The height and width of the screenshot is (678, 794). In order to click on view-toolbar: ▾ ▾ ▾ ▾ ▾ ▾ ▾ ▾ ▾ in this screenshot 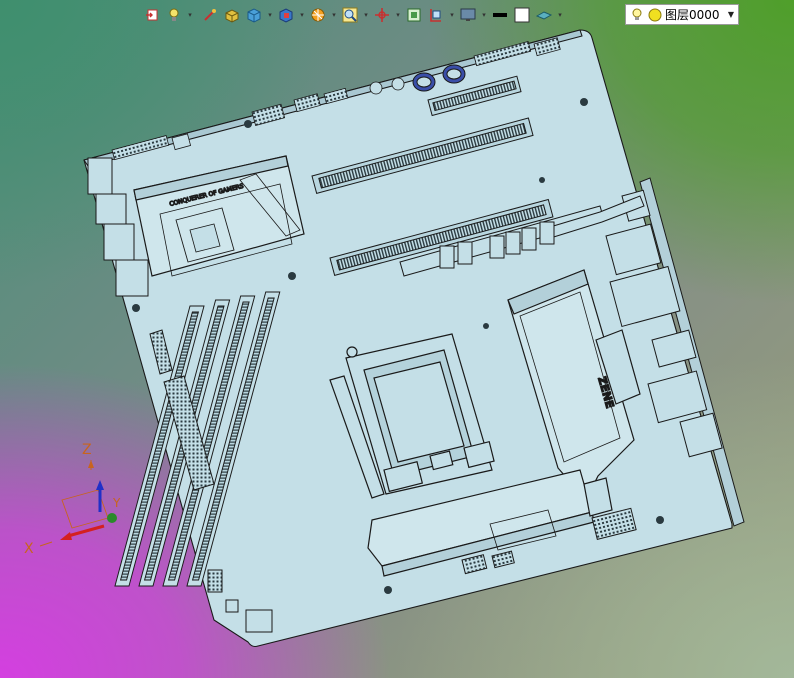, I will do `click(353, 15)`.